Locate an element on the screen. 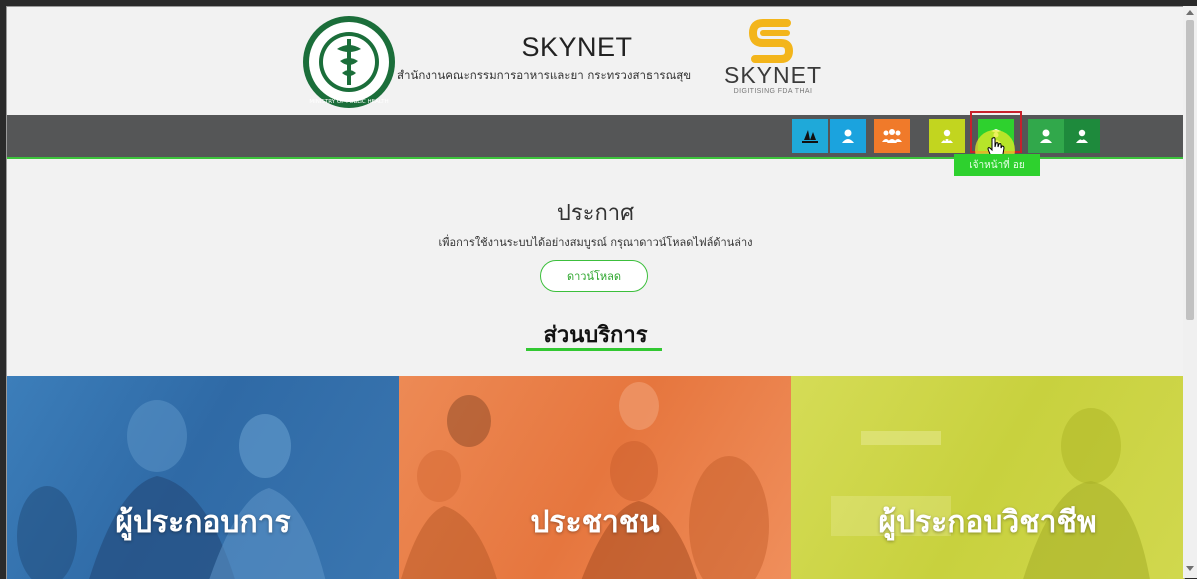 The image size is (1197, 579). panel-label-entrepreneur: ผู้ประกอบการ is located at coordinates (203, 522).